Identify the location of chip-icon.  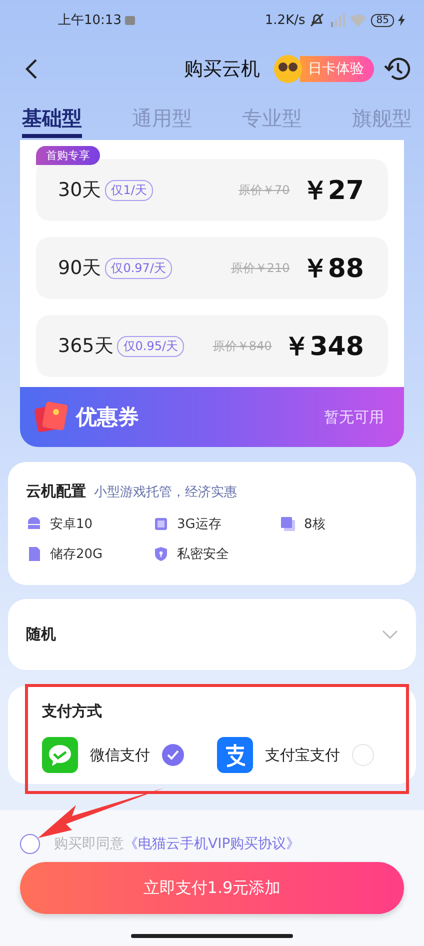
(161, 524).